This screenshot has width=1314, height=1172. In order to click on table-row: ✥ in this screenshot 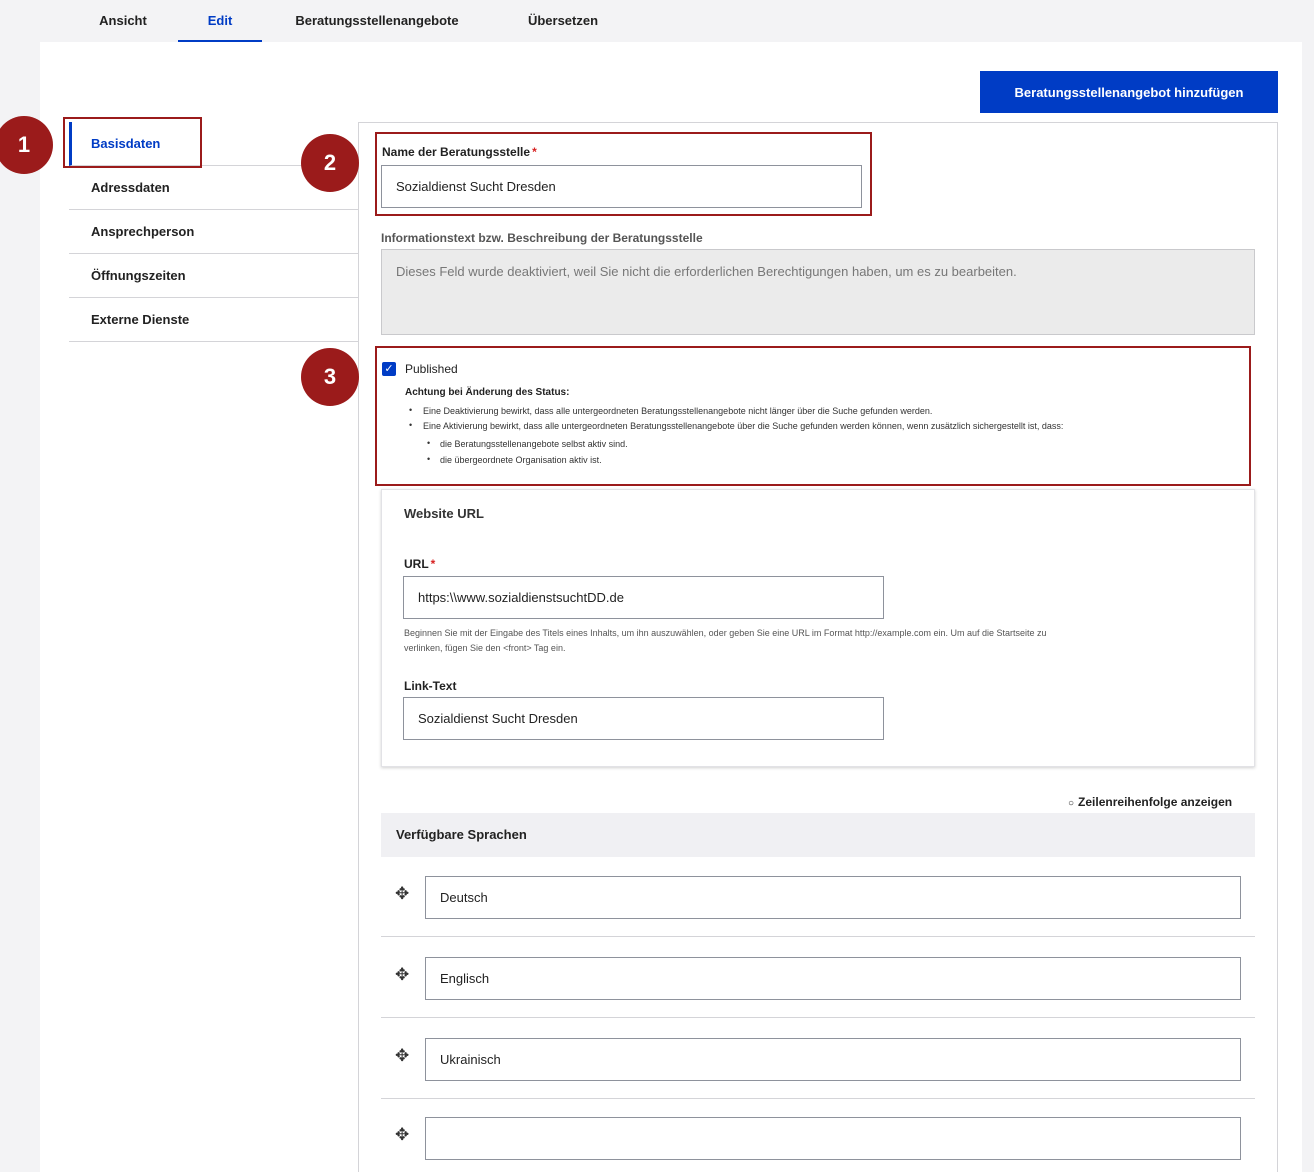, I will do `click(818, 1134)`.